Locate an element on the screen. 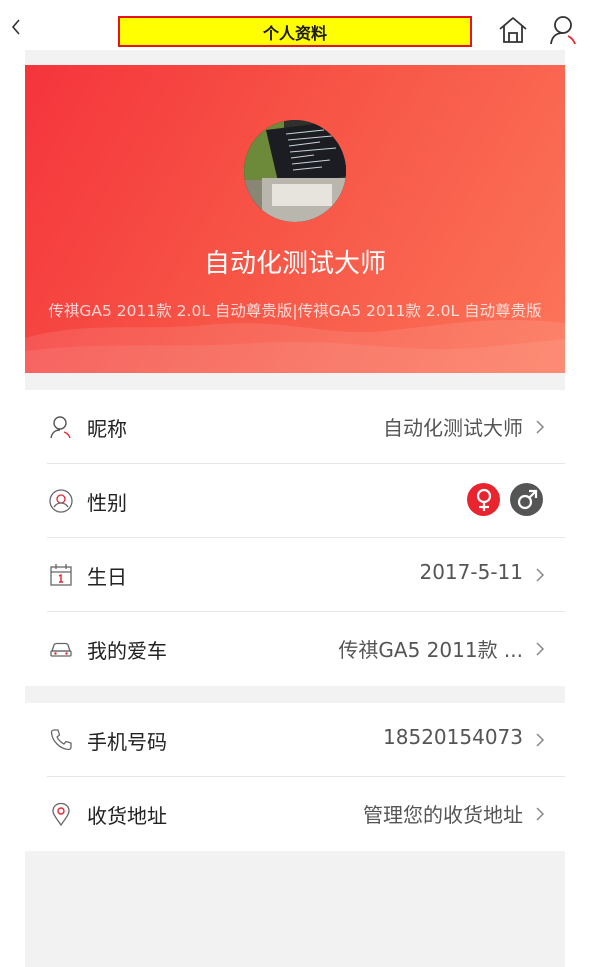 Image resolution: width=590 pixels, height=967 pixels. address-row: 收货地址 管理您的收货地址 is located at coordinates (295, 814).